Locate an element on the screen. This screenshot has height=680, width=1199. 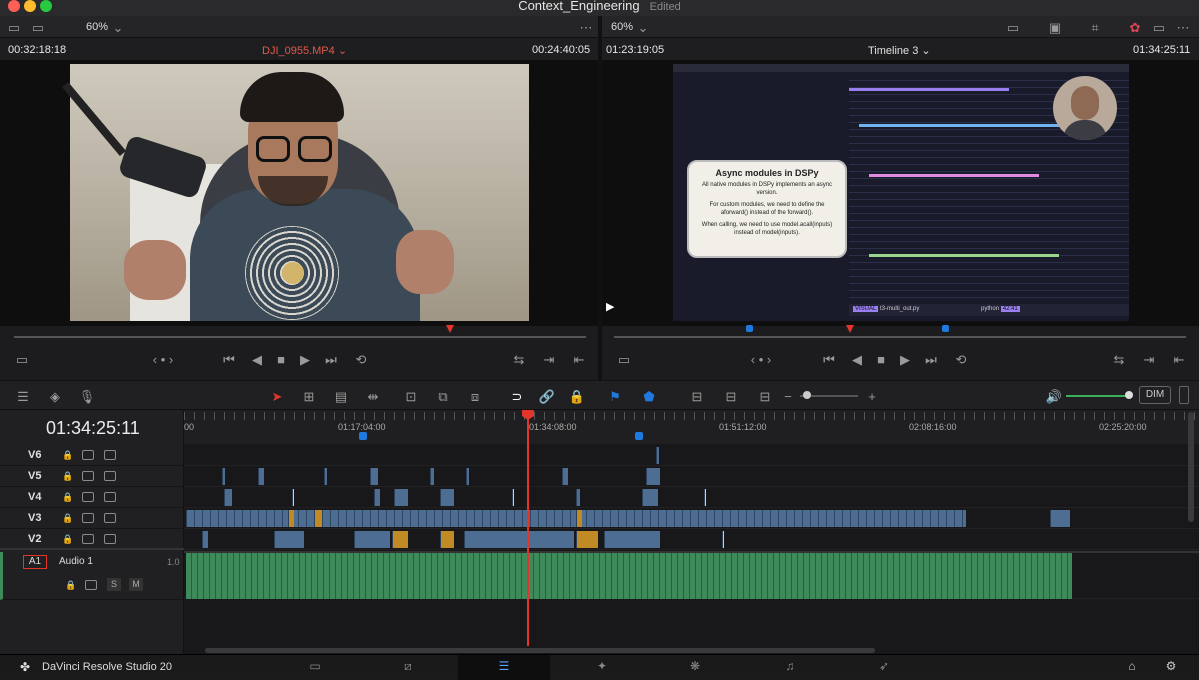
audio-meter-icon: ◈ is located at coordinates (55, 396).